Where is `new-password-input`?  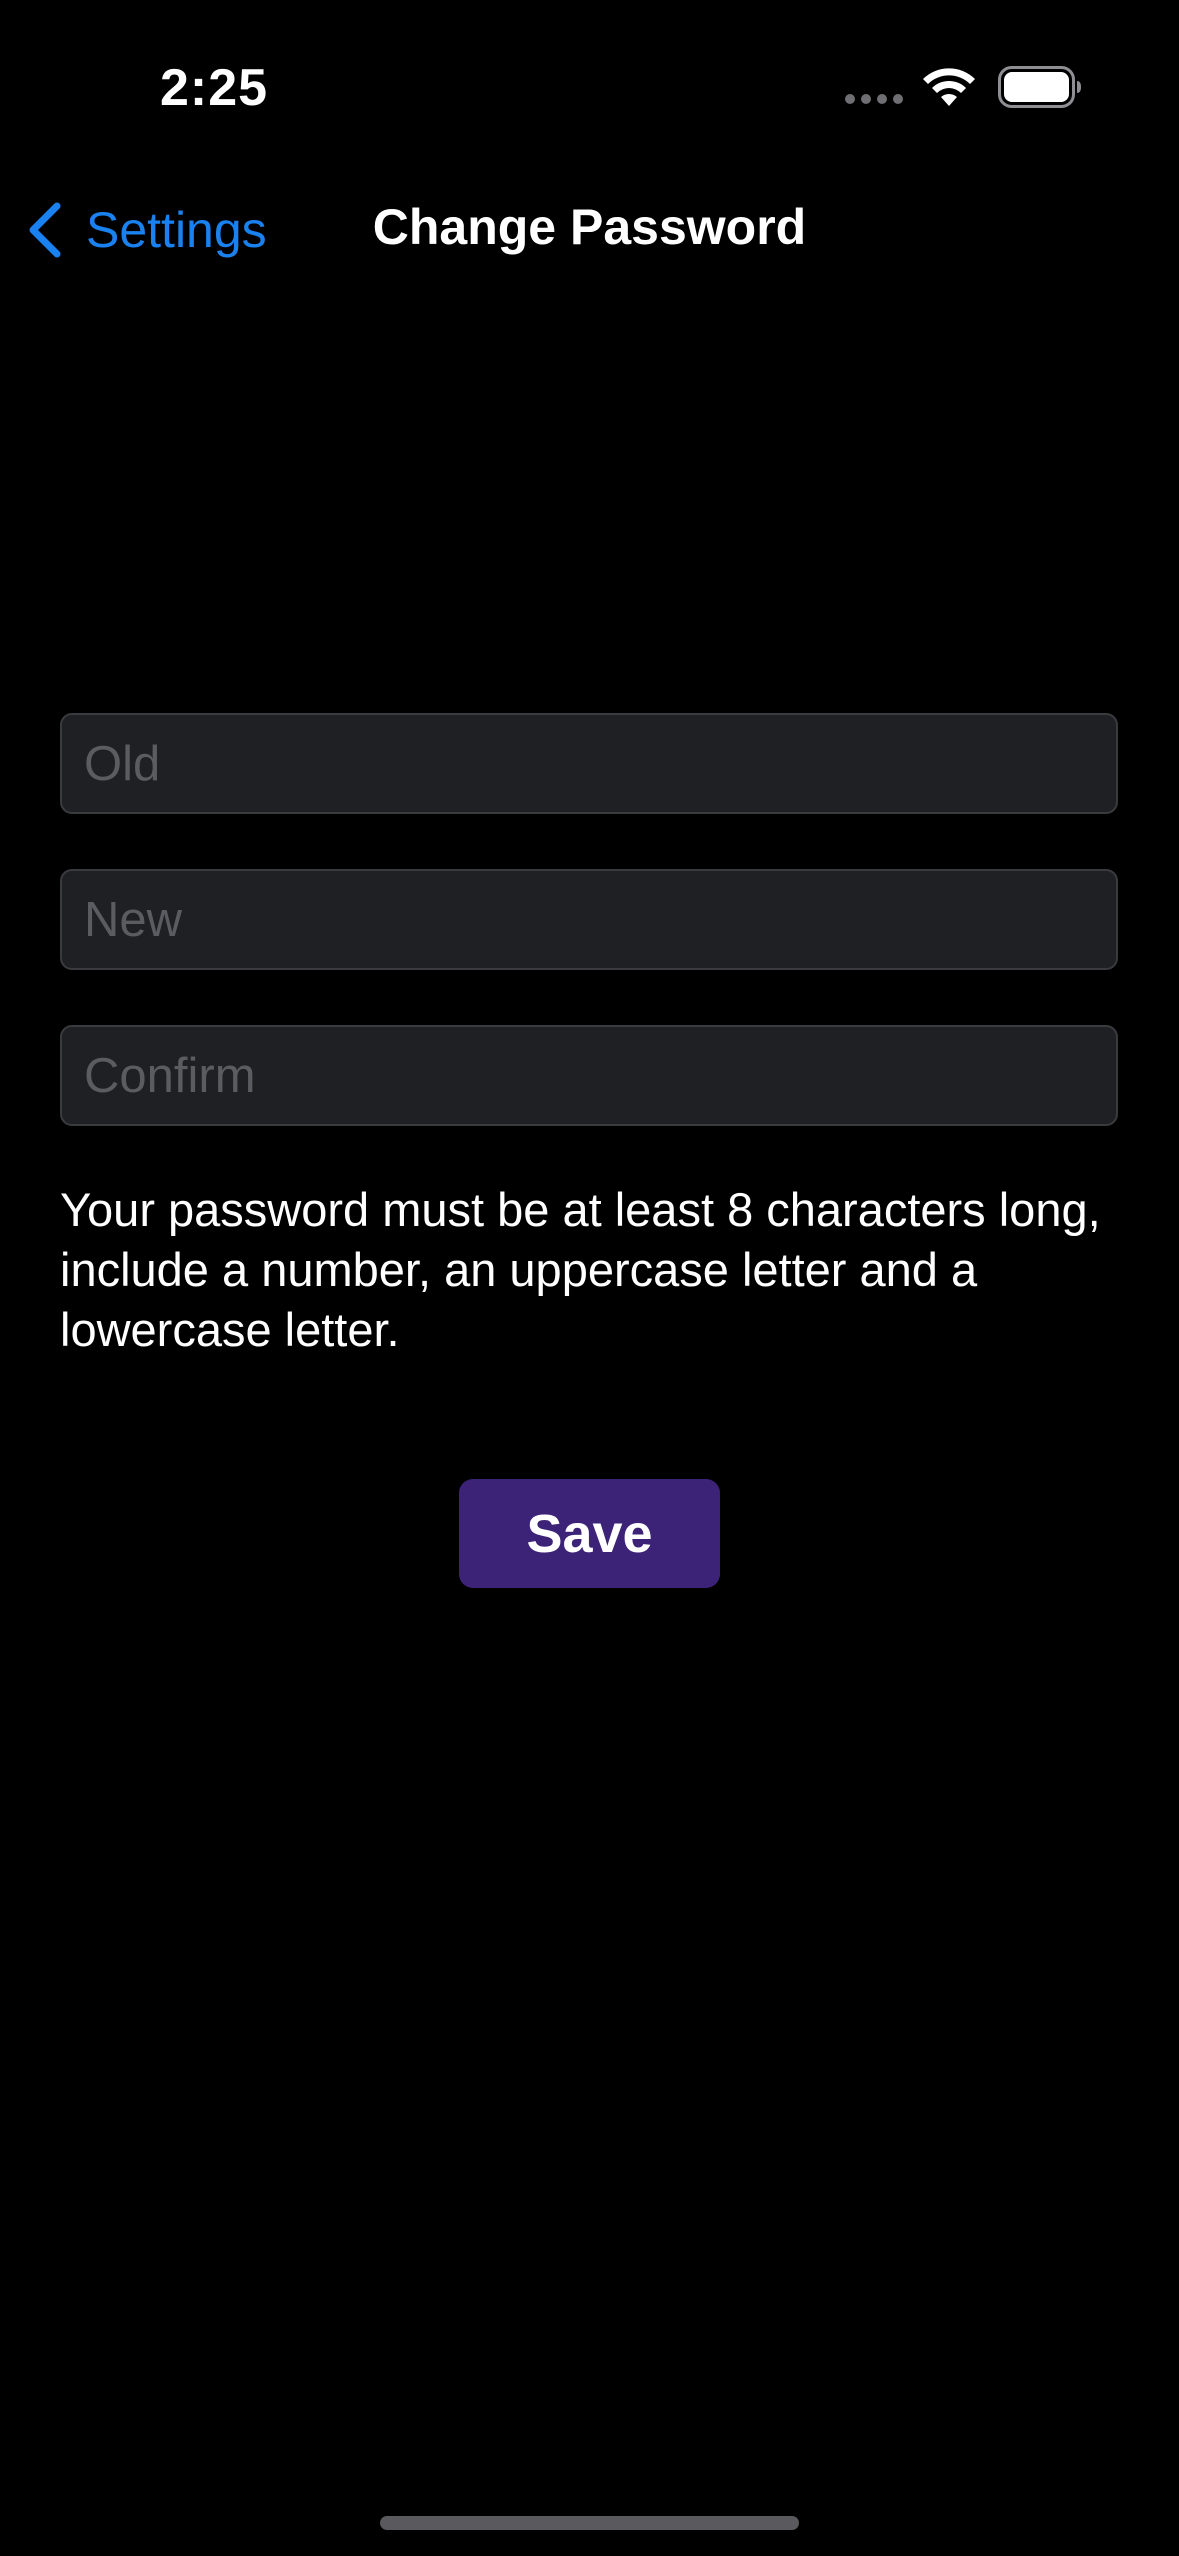
new-password-input is located at coordinates (589, 919).